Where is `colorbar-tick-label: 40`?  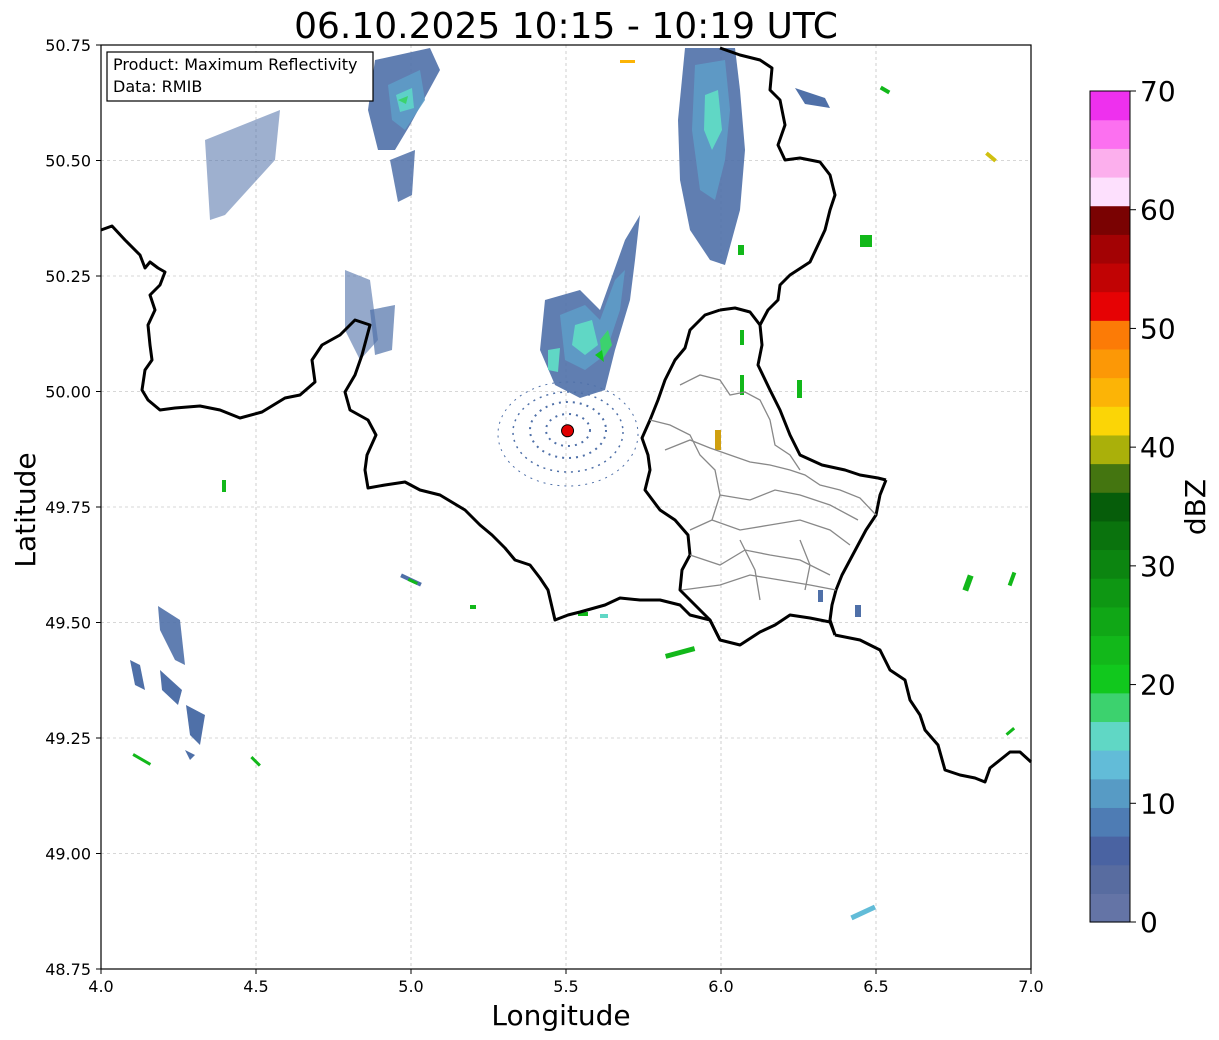 colorbar-tick-label: 40 is located at coordinates (1158, 447).